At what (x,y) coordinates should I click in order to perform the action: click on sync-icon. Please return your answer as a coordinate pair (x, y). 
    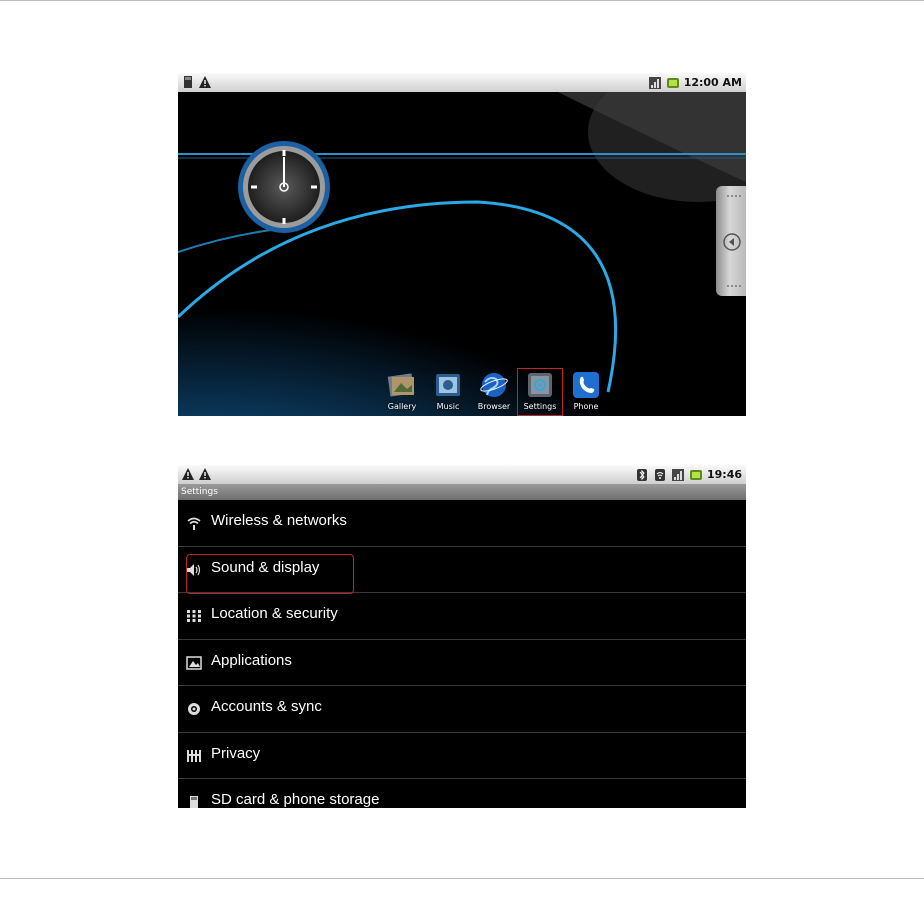
    Looking at the image, I should click on (194, 709).